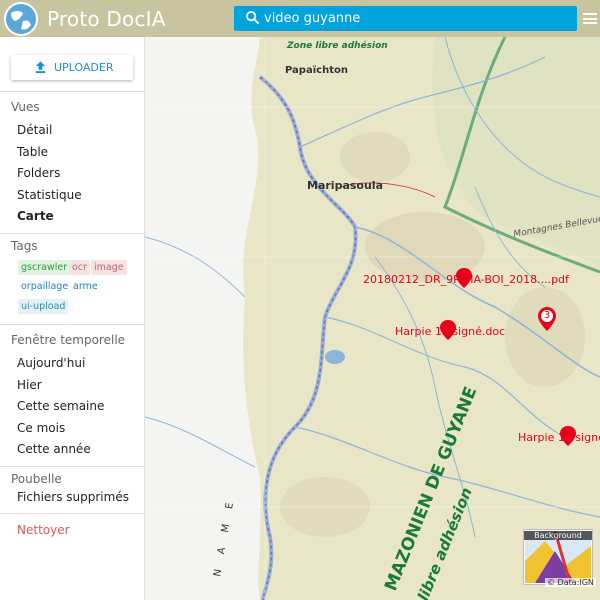 The width and height of the screenshot is (600, 600). Describe the element at coordinates (590, 18) in the screenshot. I see `hamburger-menu-icon` at that location.